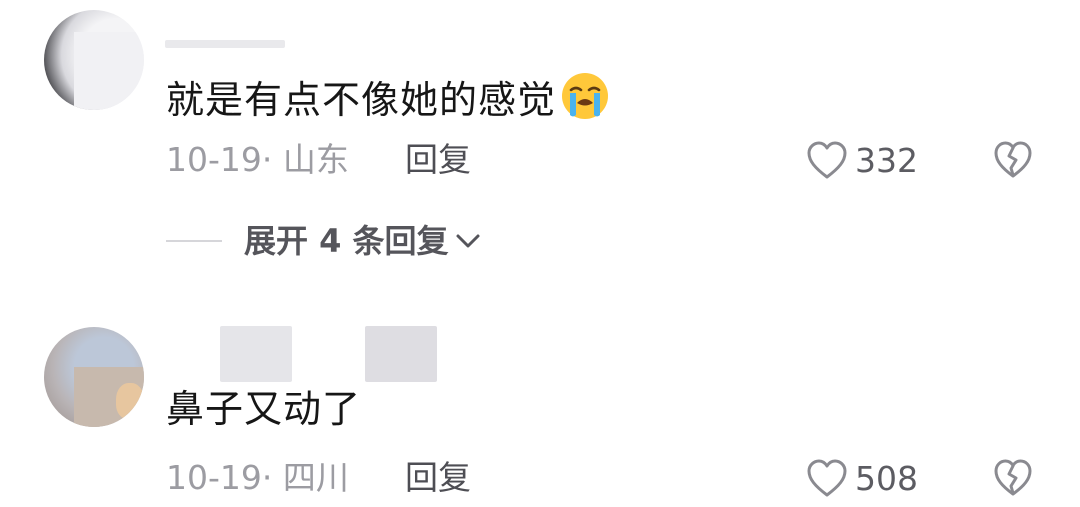 The image size is (1080, 507). I want to click on like-count: 332, so click(886, 160).